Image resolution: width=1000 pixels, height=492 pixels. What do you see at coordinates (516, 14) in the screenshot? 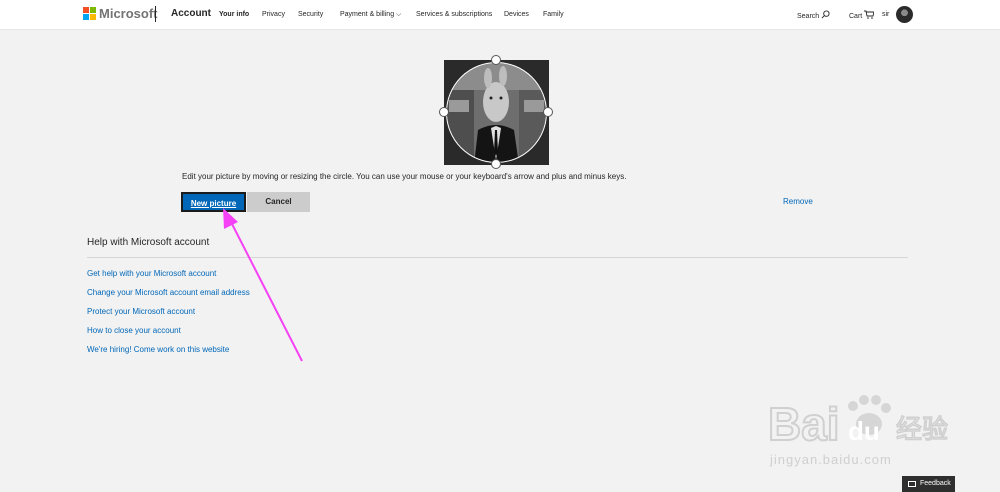
I see `nav-devices: Devices` at bounding box center [516, 14].